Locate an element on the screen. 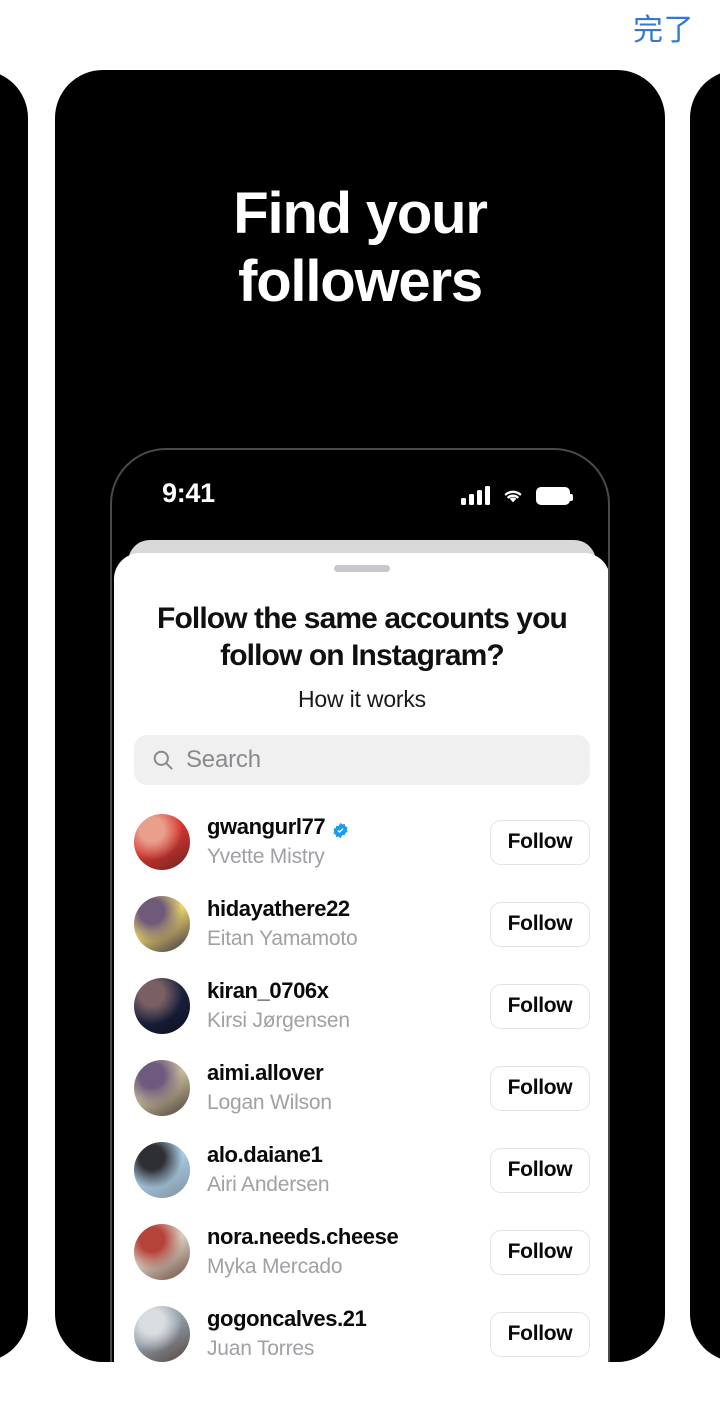  account-fullname: Myka Mercado is located at coordinates (275, 1266).